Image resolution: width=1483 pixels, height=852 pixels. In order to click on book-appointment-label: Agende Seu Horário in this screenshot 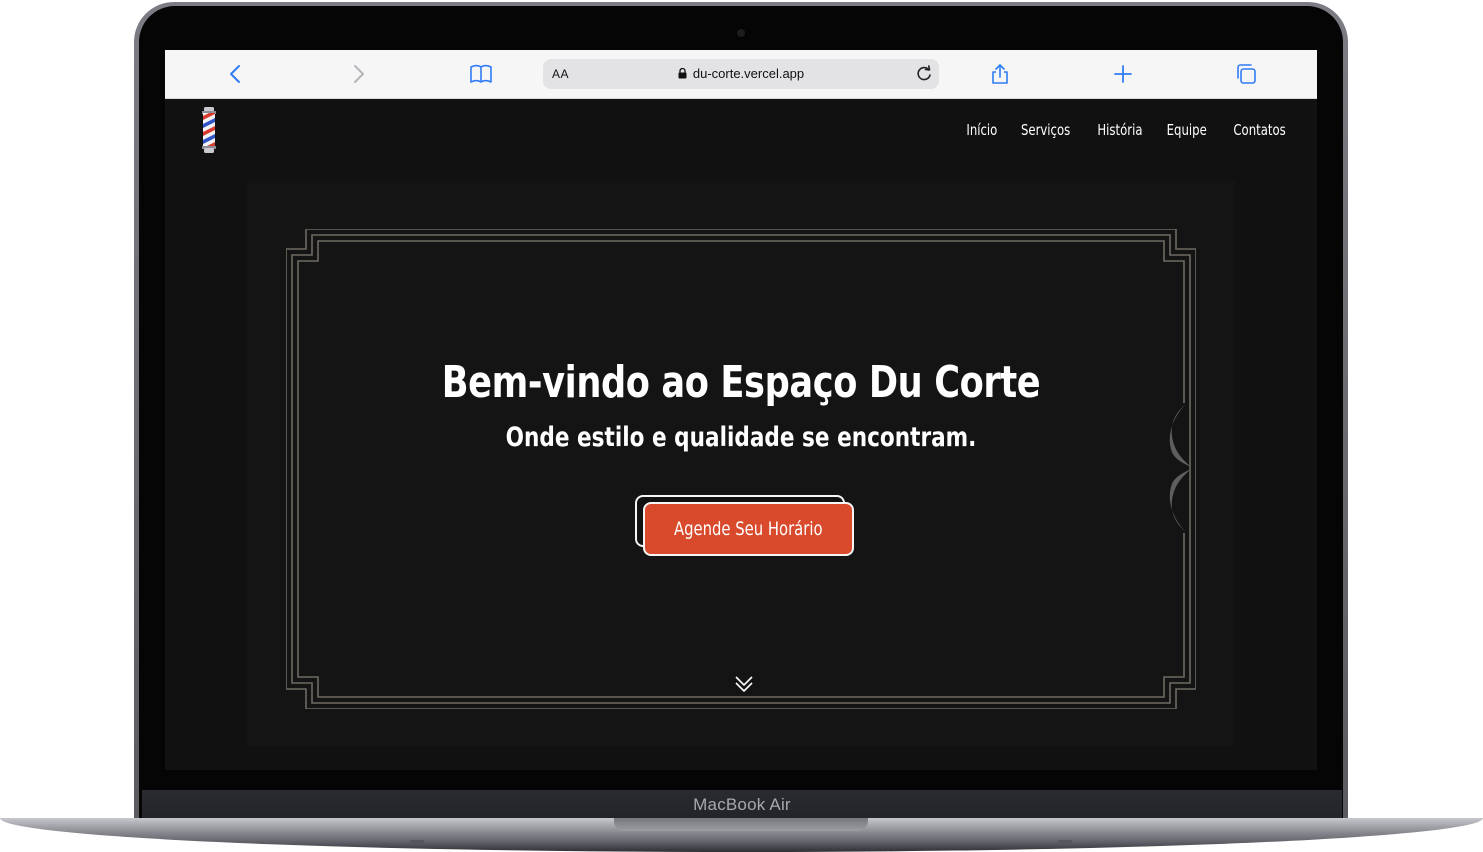, I will do `click(748, 529)`.